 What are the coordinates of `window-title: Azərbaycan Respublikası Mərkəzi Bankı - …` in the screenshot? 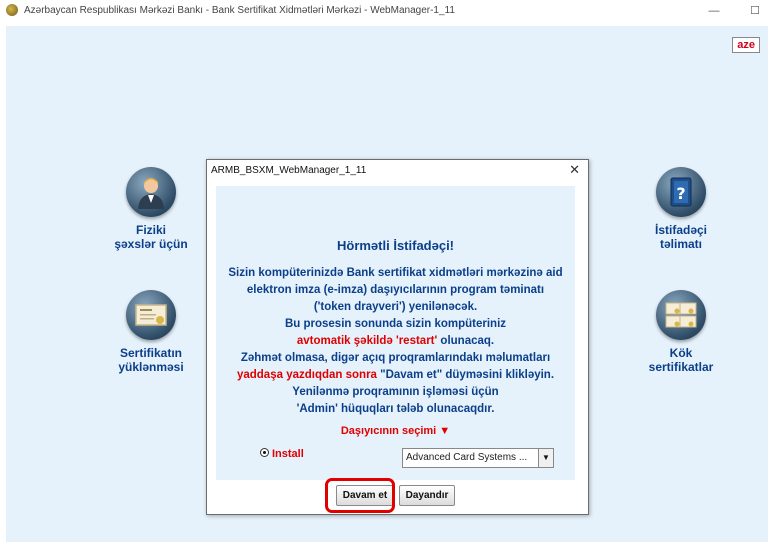 It's located at (239, 10).